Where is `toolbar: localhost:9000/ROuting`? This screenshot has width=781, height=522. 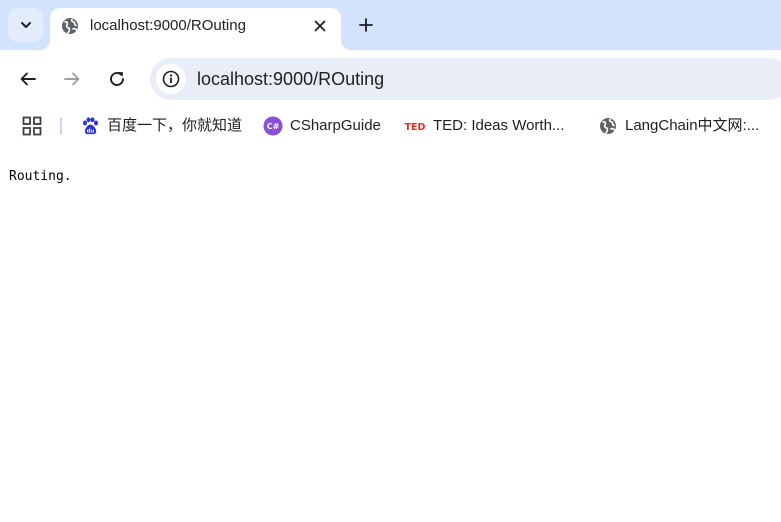
toolbar: localhost:9000/ROuting is located at coordinates (390, 79).